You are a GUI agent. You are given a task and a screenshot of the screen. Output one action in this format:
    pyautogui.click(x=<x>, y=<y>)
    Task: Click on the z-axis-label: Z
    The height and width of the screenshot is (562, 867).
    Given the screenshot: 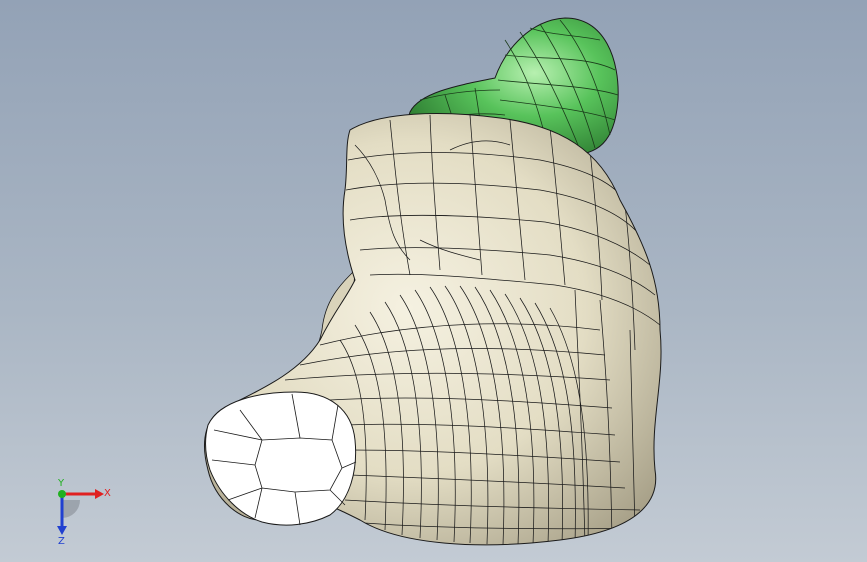 What is the action you would take?
    pyautogui.click(x=61, y=541)
    